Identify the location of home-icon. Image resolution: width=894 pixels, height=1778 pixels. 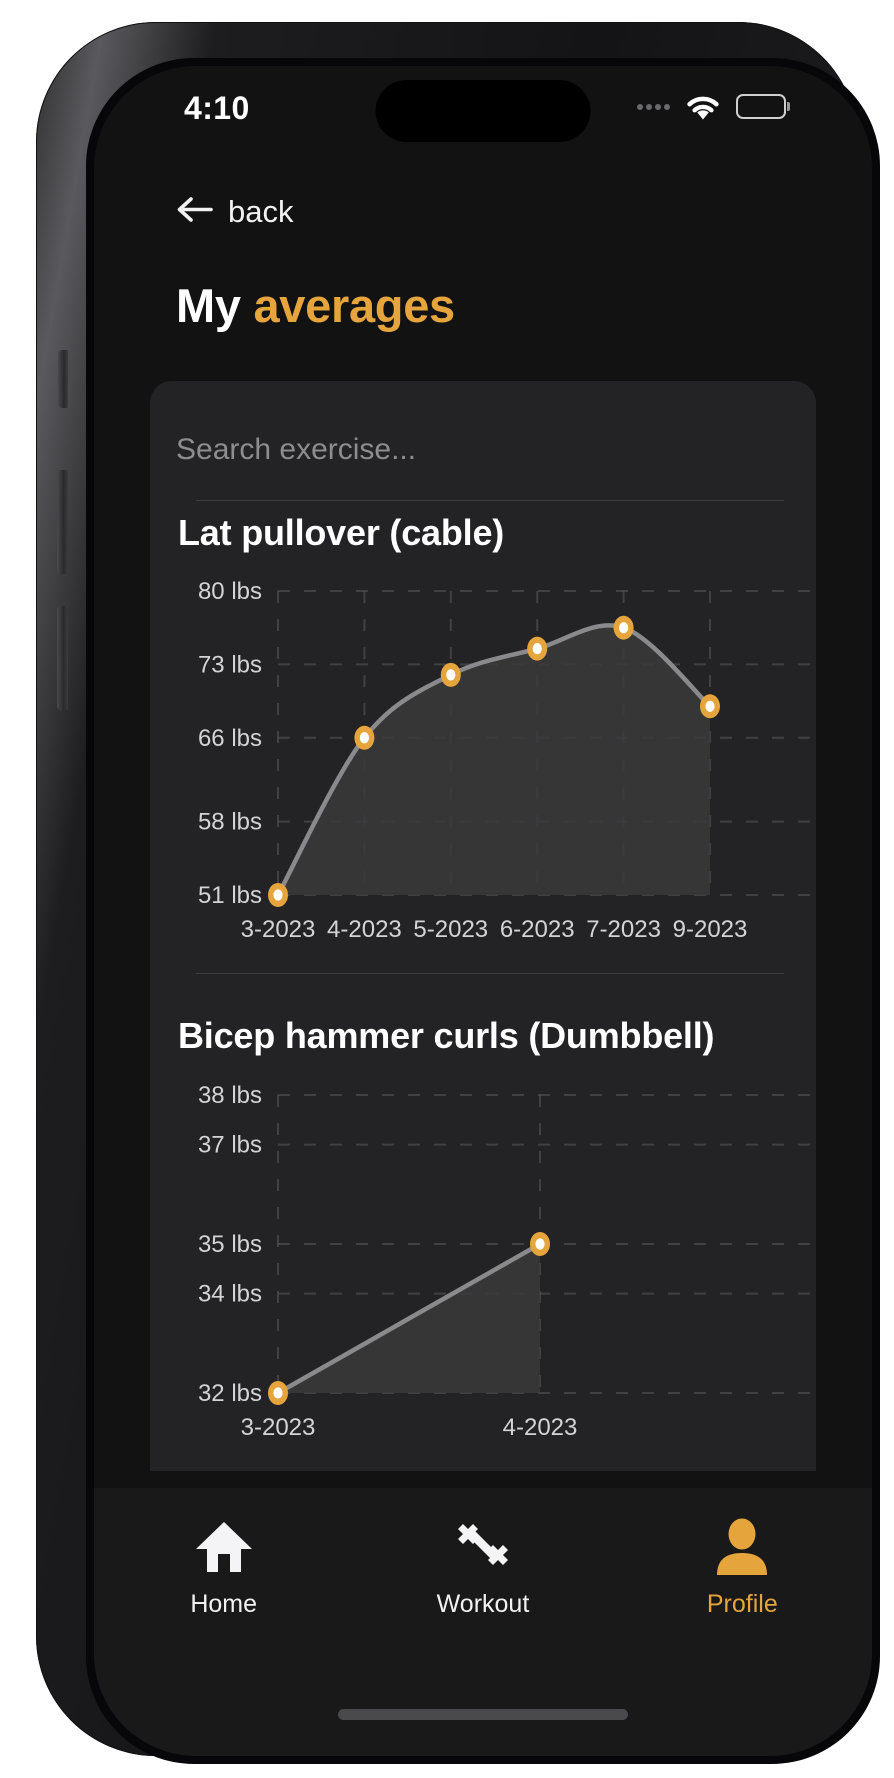
(224, 1547).